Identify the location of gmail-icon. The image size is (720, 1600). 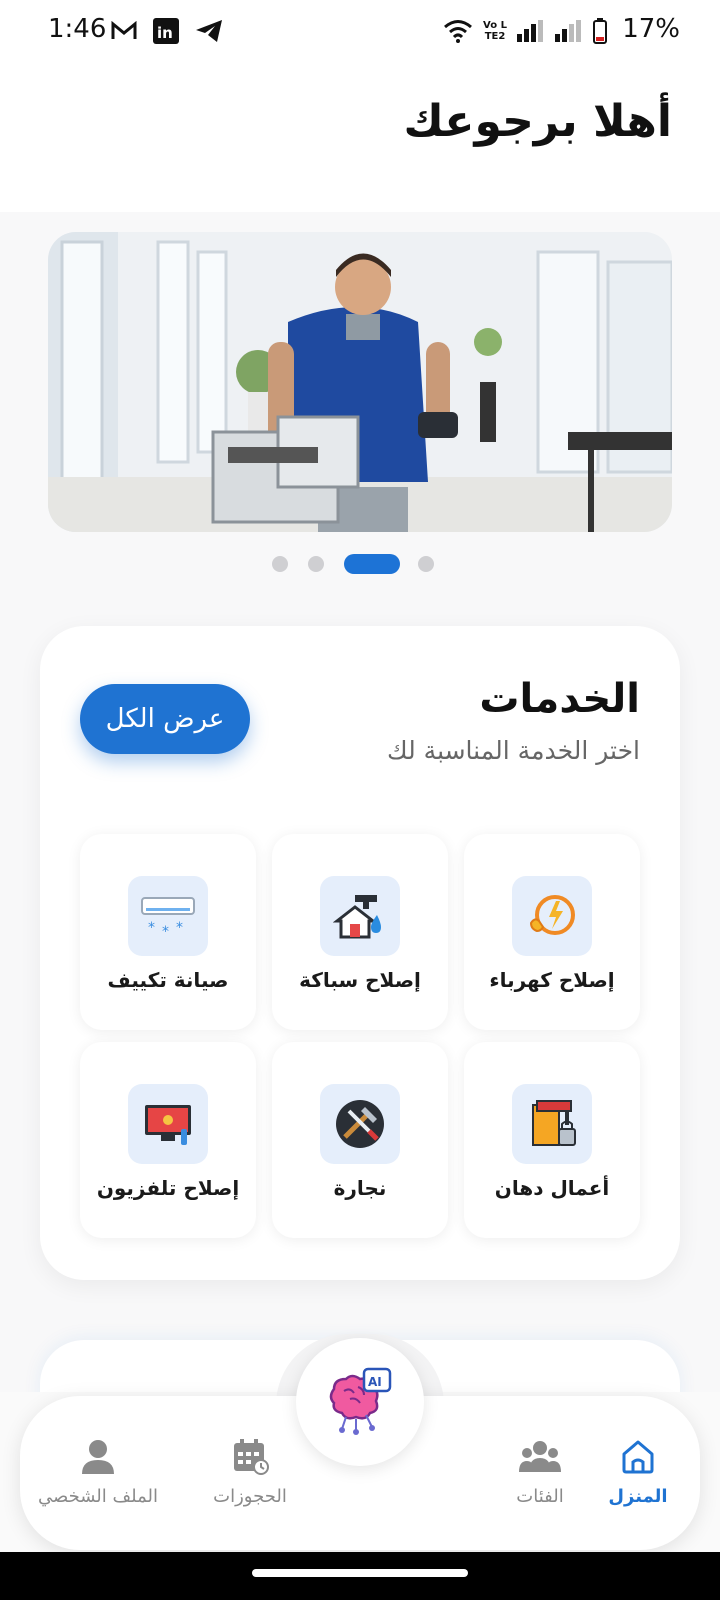
(124, 31).